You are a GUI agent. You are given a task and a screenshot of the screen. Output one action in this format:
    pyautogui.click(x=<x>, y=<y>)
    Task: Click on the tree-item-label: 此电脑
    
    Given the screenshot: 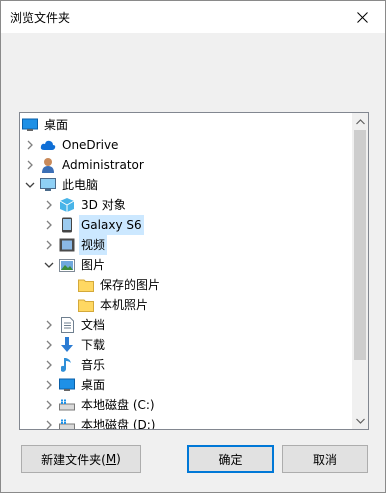 What is the action you would take?
    pyautogui.click(x=80, y=185)
    